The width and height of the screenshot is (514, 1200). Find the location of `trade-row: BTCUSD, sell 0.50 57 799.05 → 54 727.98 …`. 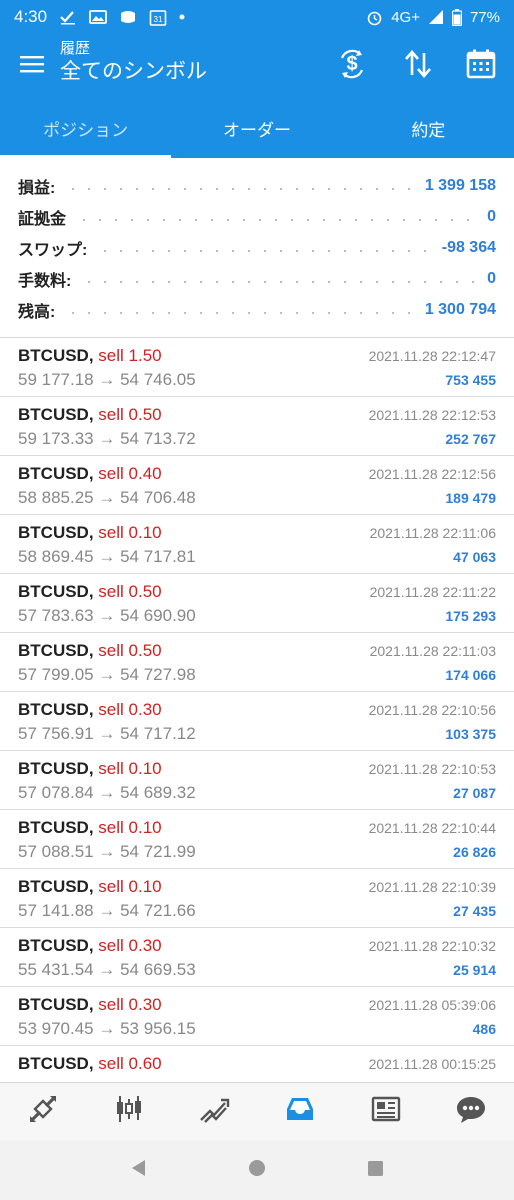

trade-row: BTCUSD, sell 0.50 57 799.05 → 54 727.98 … is located at coordinates (257, 662).